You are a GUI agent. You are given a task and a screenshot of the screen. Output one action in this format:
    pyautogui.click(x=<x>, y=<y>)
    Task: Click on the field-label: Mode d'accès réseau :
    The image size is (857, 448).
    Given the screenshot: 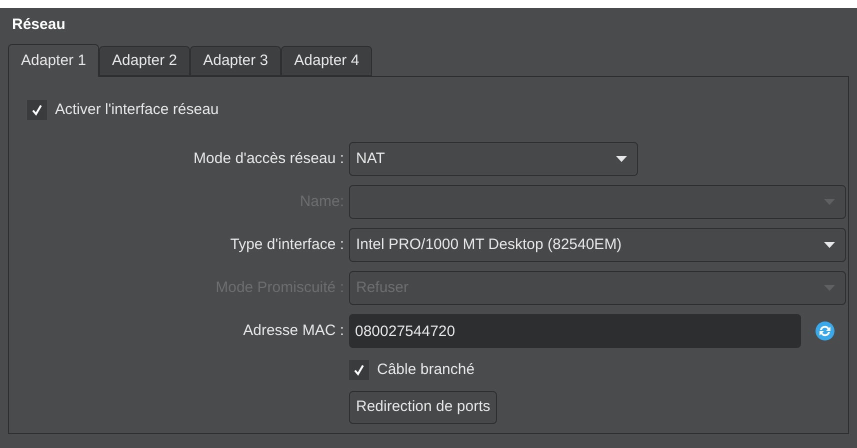 What is the action you would take?
    pyautogui.click(x=268, y=158)
    